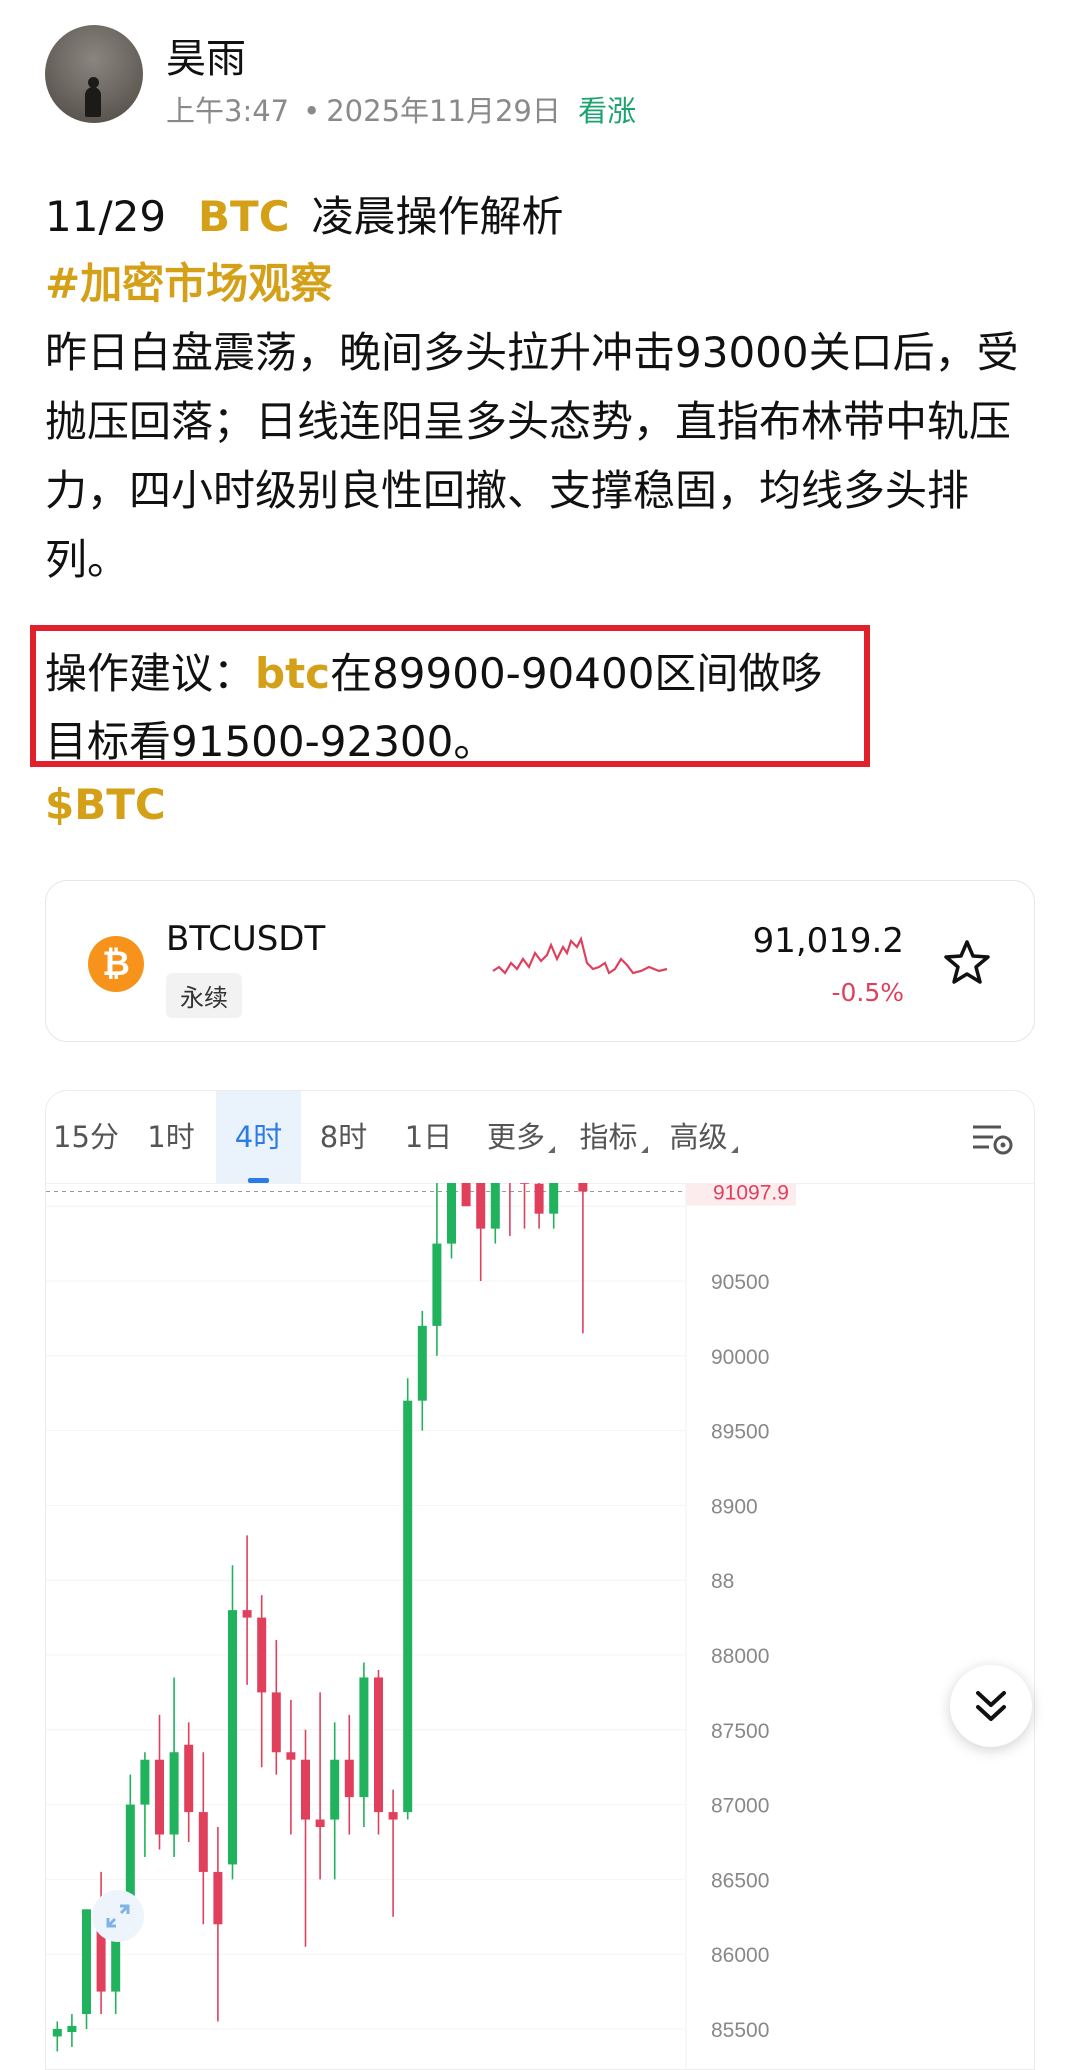 Image resolution: width=1080 pixels, height=2070 pixels. What do you see at coordinates (188, 280) in the screenshot?
I see `hashtag-link: #加密市场观察` at bounding box center [188, 280].